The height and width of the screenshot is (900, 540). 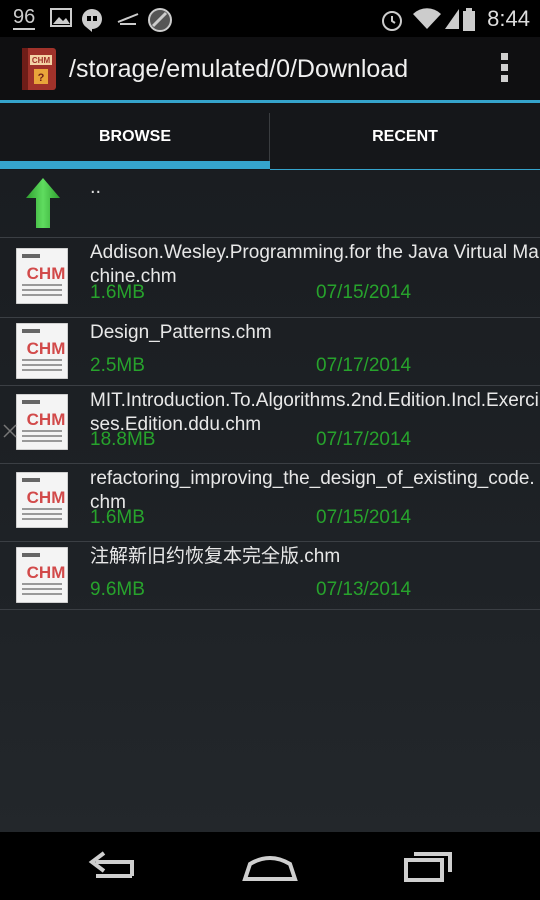 I want to click on back-icon, so click(x=112, y=866).